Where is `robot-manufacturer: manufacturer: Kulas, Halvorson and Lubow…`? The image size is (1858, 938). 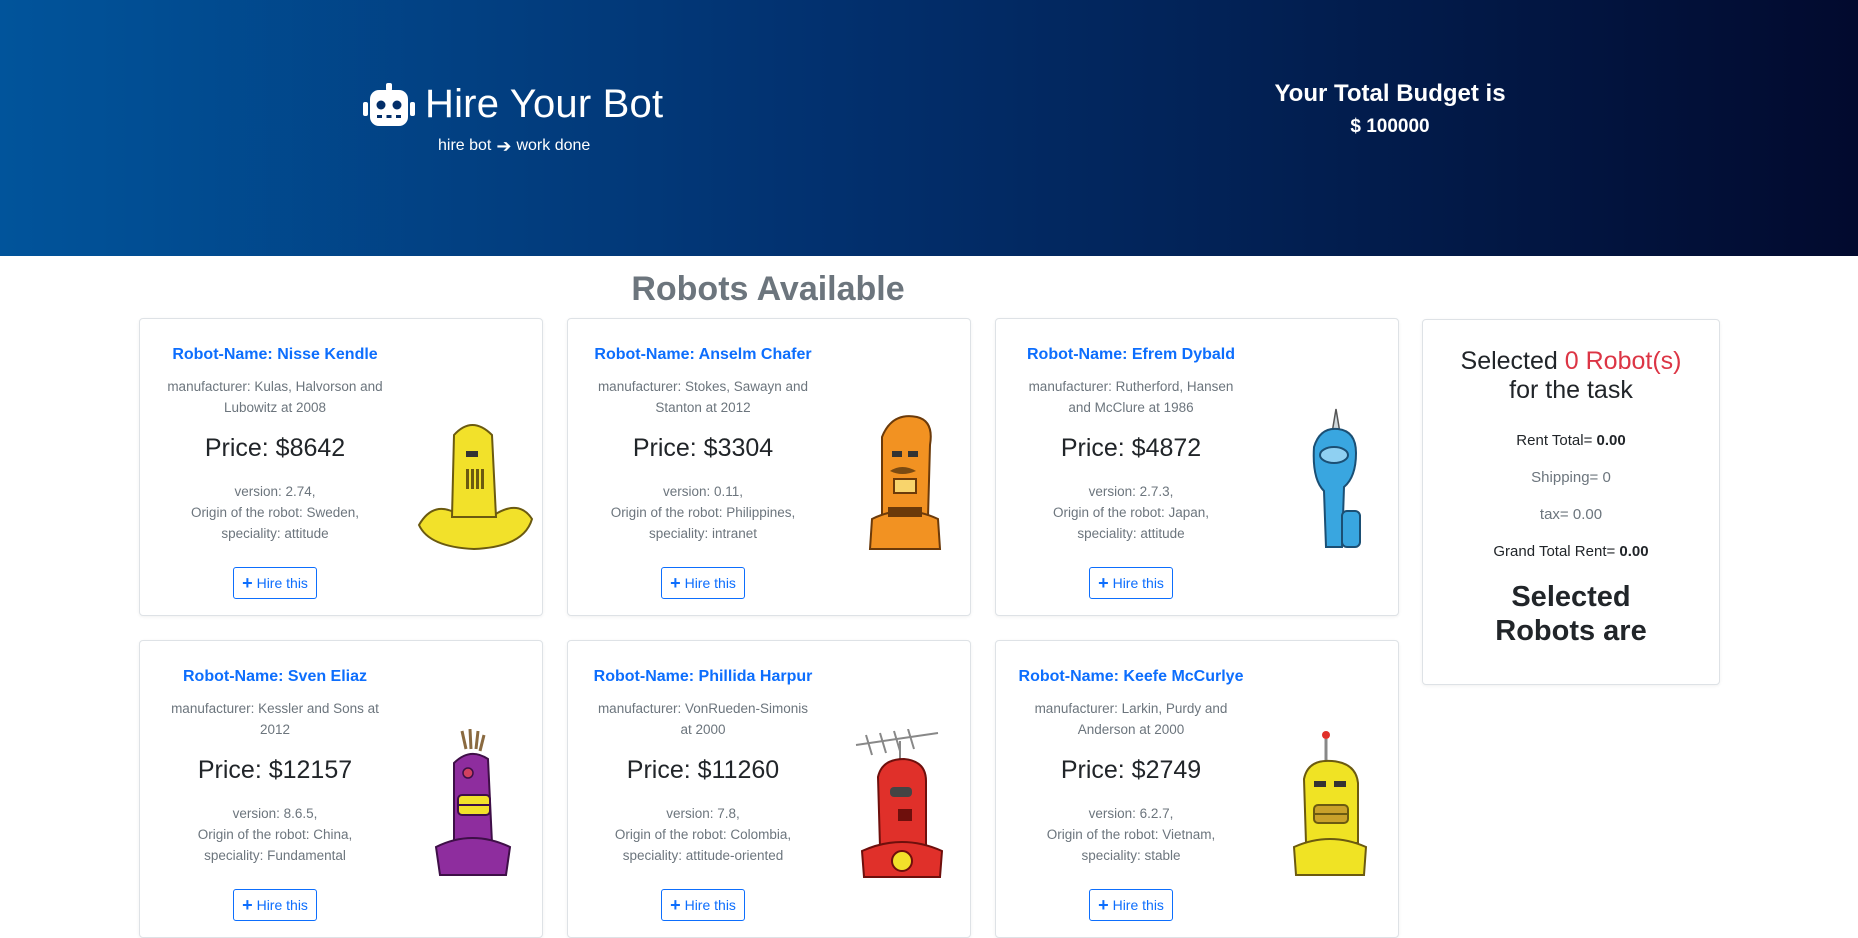
robot-manufacturer: manufacturer: Kulas, Halvorson and Lubow… is located at coordinates (275, 397).